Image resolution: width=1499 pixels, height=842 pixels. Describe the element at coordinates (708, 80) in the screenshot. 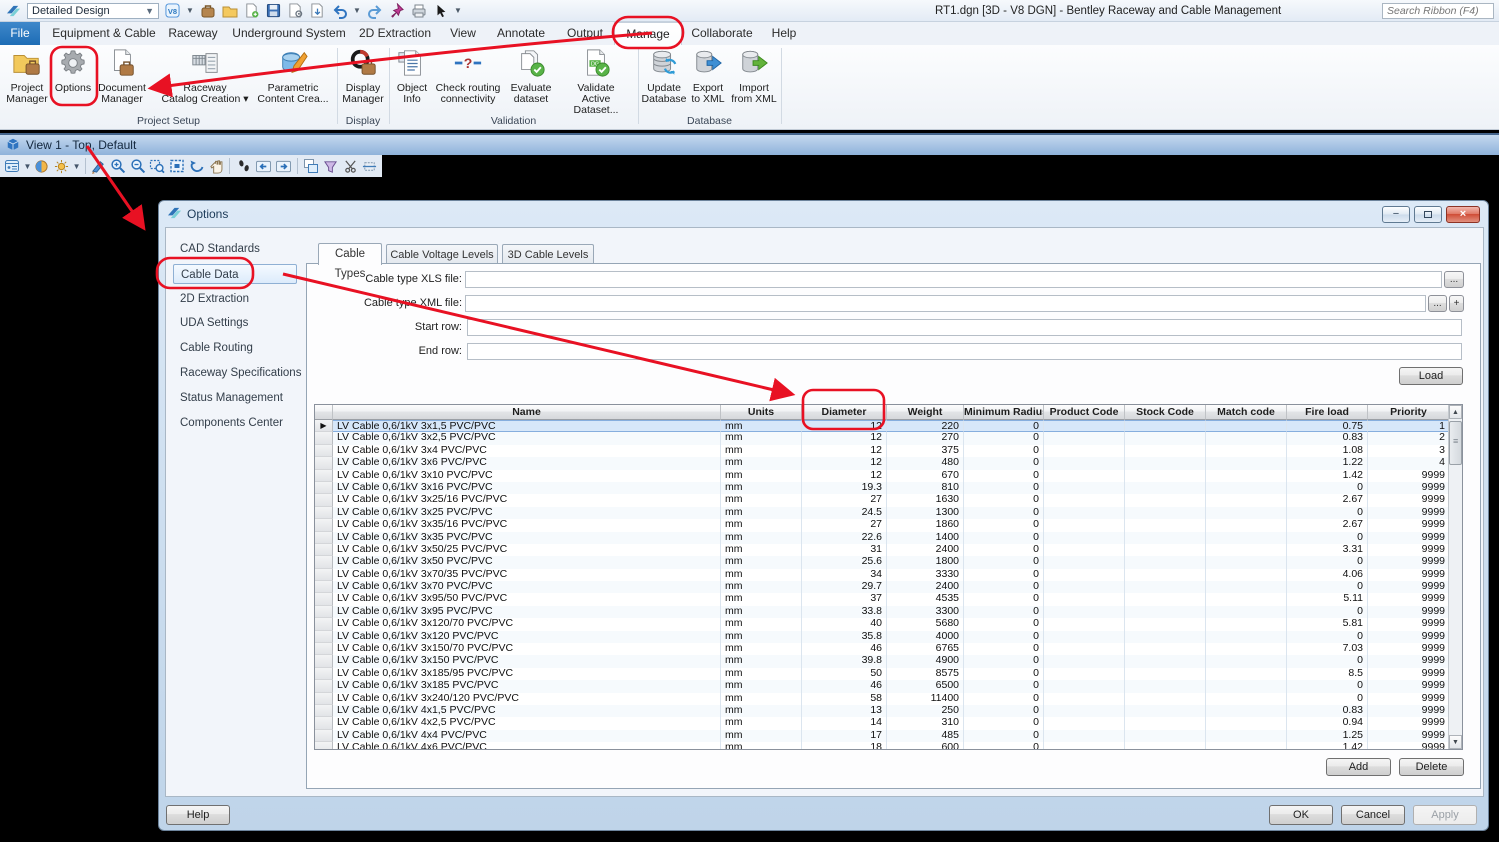

I see `export-to-xml-button: Export to XML` at that location.